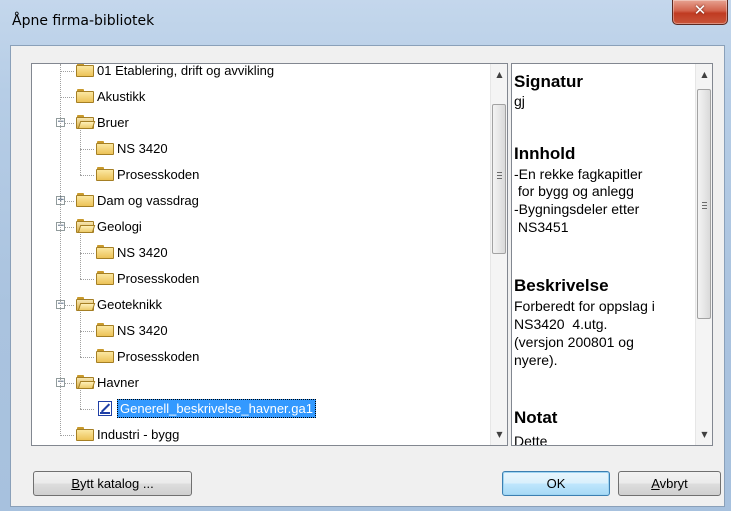  What do you see at coordinates (148, 200) in the screenshot?
I see `tree-item-label: Dam og vassdrag` at bounding box center [148, 200].